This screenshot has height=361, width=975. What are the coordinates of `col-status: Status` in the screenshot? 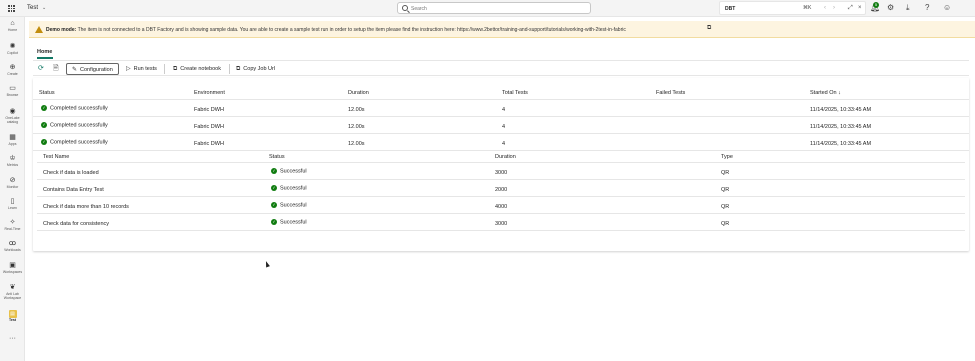 It's located at (47, 93).